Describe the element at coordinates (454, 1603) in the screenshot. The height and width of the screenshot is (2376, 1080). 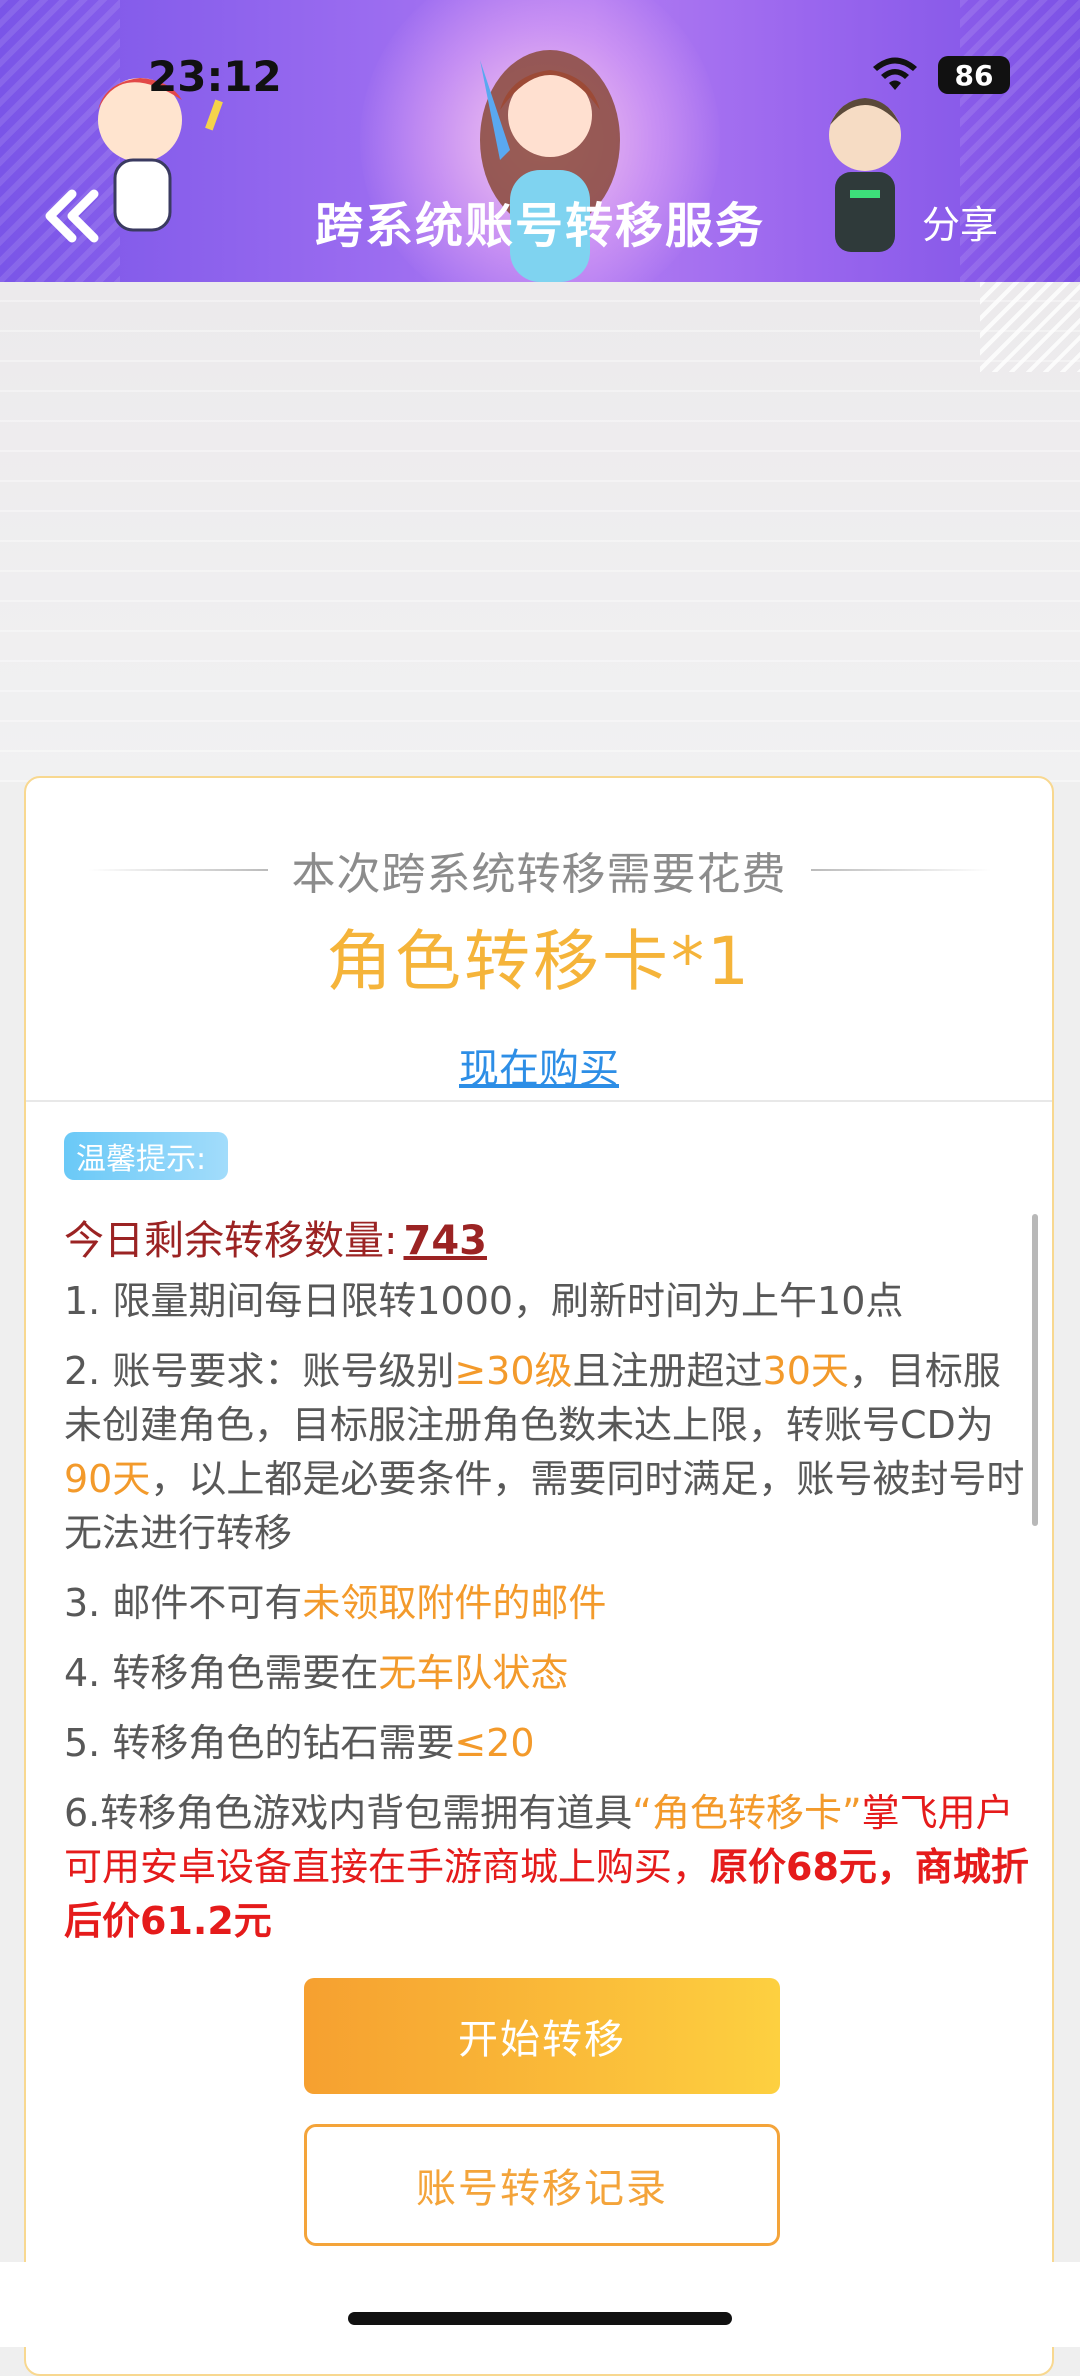
I see `rule-3-highlight: 未领取附件的邮件` at that location.